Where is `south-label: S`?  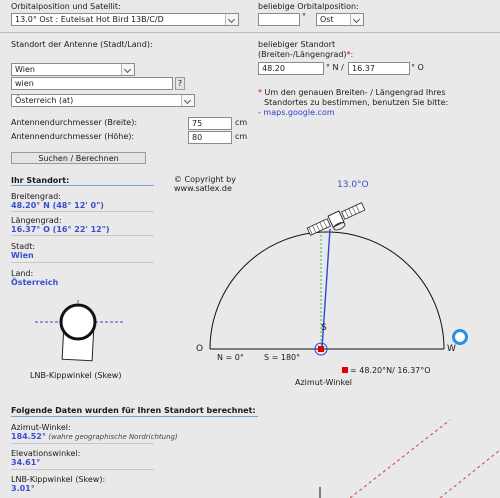
south-label: S is located at coordinates (324, 328).